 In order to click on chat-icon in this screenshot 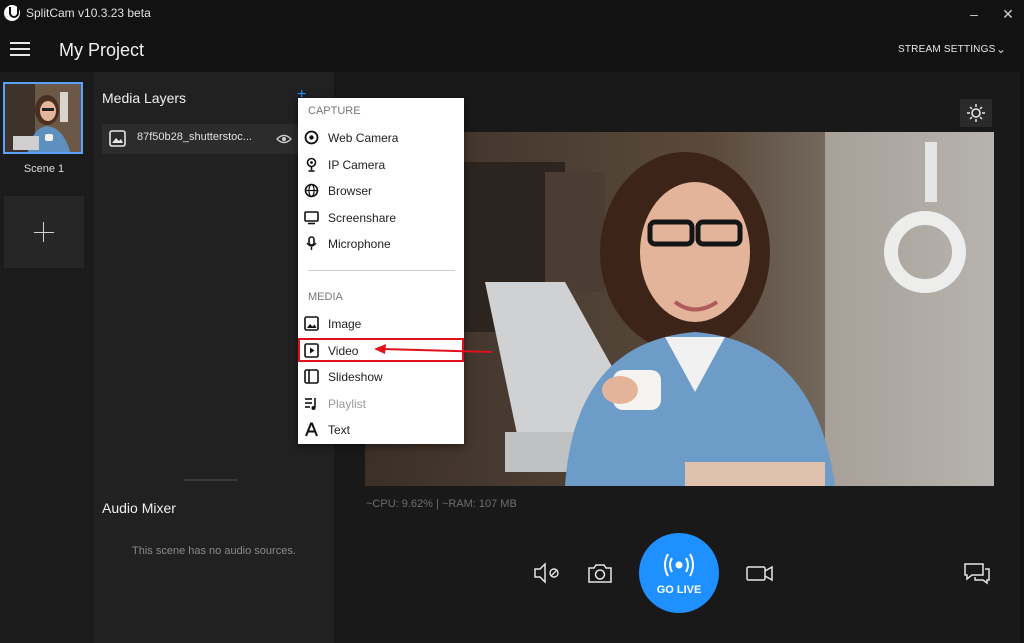, I will do `click(977, 574)`.